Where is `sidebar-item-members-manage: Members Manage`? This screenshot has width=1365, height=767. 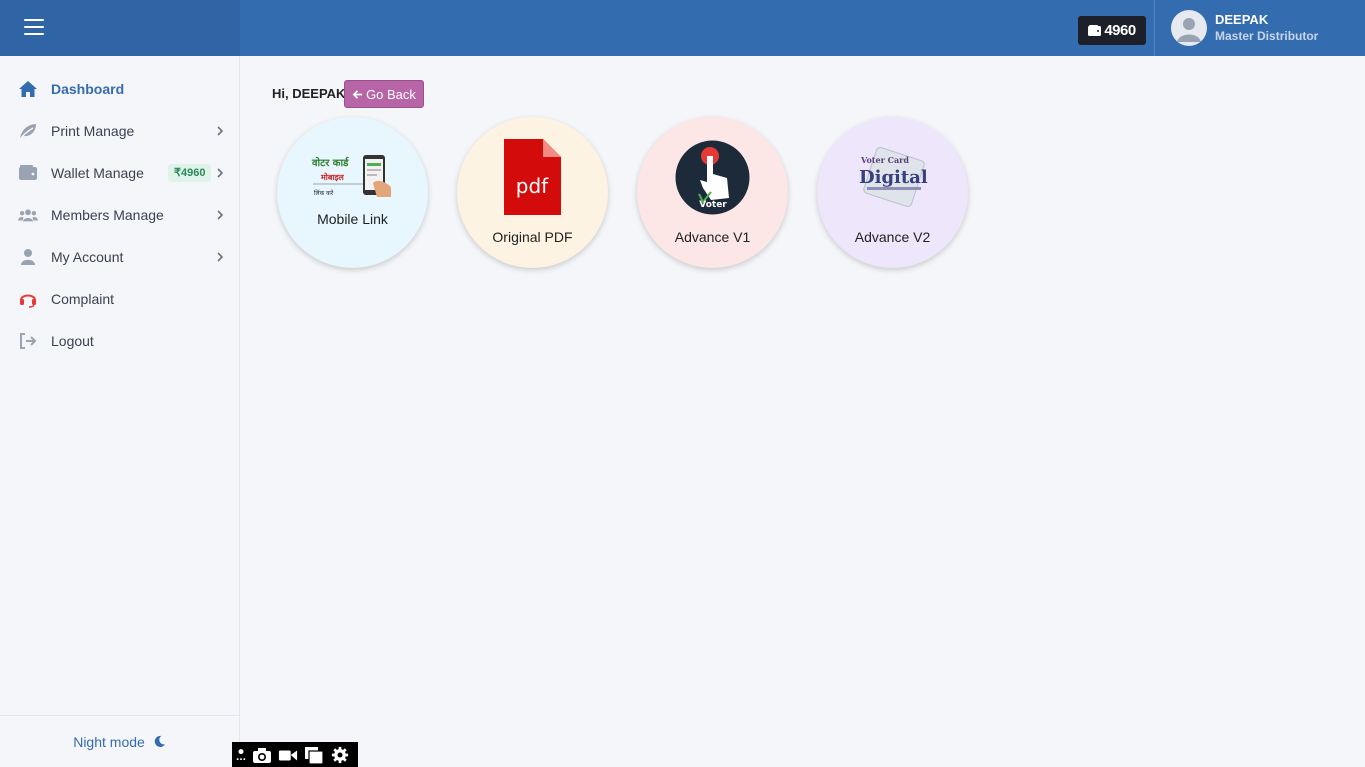 sidebar-item-members-manage: Members Manage is located at coordinates (119, 215).